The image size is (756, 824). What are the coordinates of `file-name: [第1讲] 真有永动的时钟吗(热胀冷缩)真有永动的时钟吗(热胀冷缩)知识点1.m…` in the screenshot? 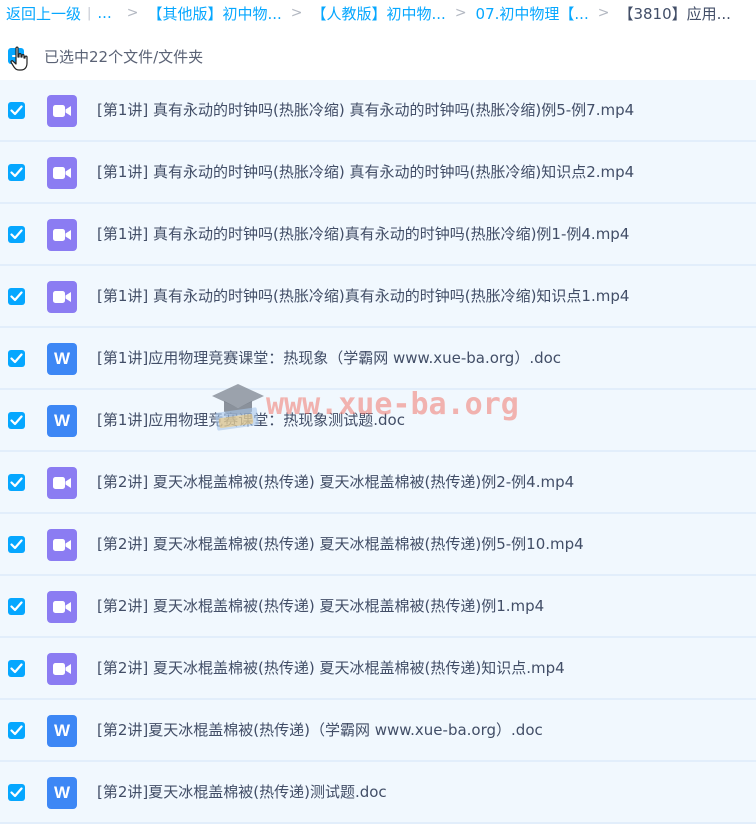 It's located at (363, 295).